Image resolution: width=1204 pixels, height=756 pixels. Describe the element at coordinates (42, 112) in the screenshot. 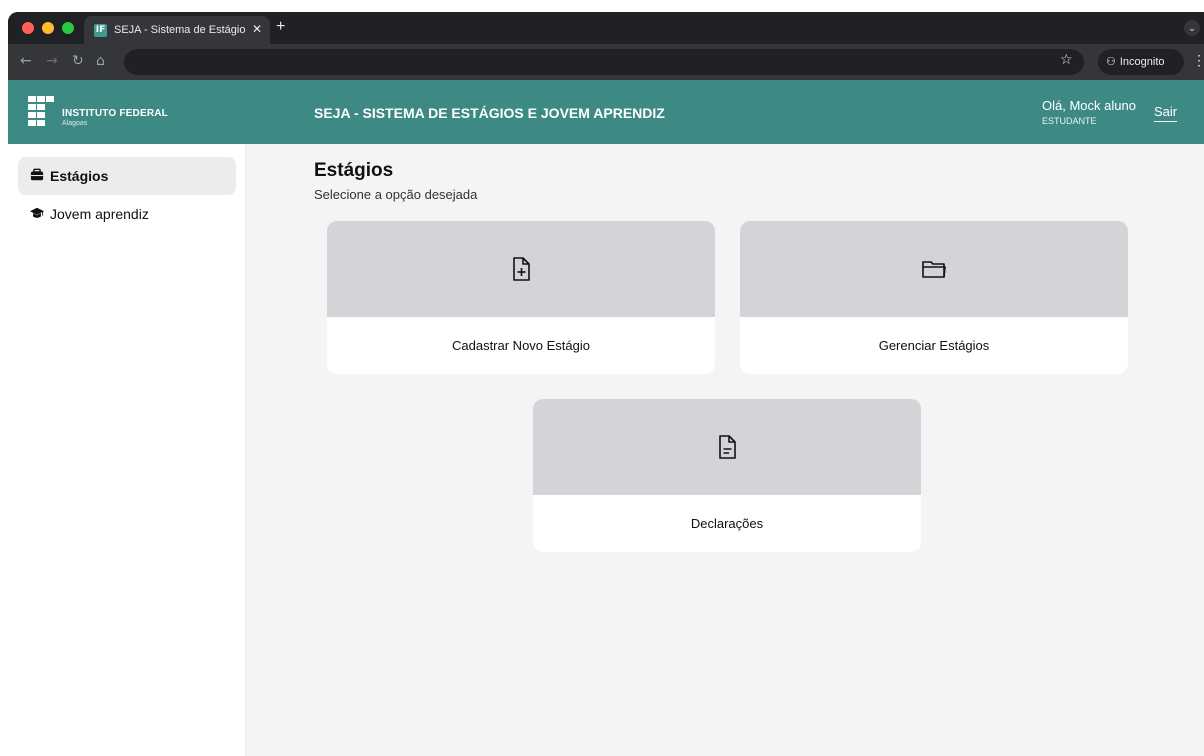

I see `logo-mark-icon` at that location.